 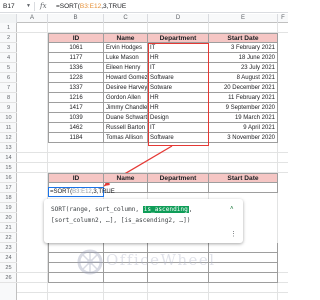 I want to click on department-column-highlight, so click(x=178, y=94).